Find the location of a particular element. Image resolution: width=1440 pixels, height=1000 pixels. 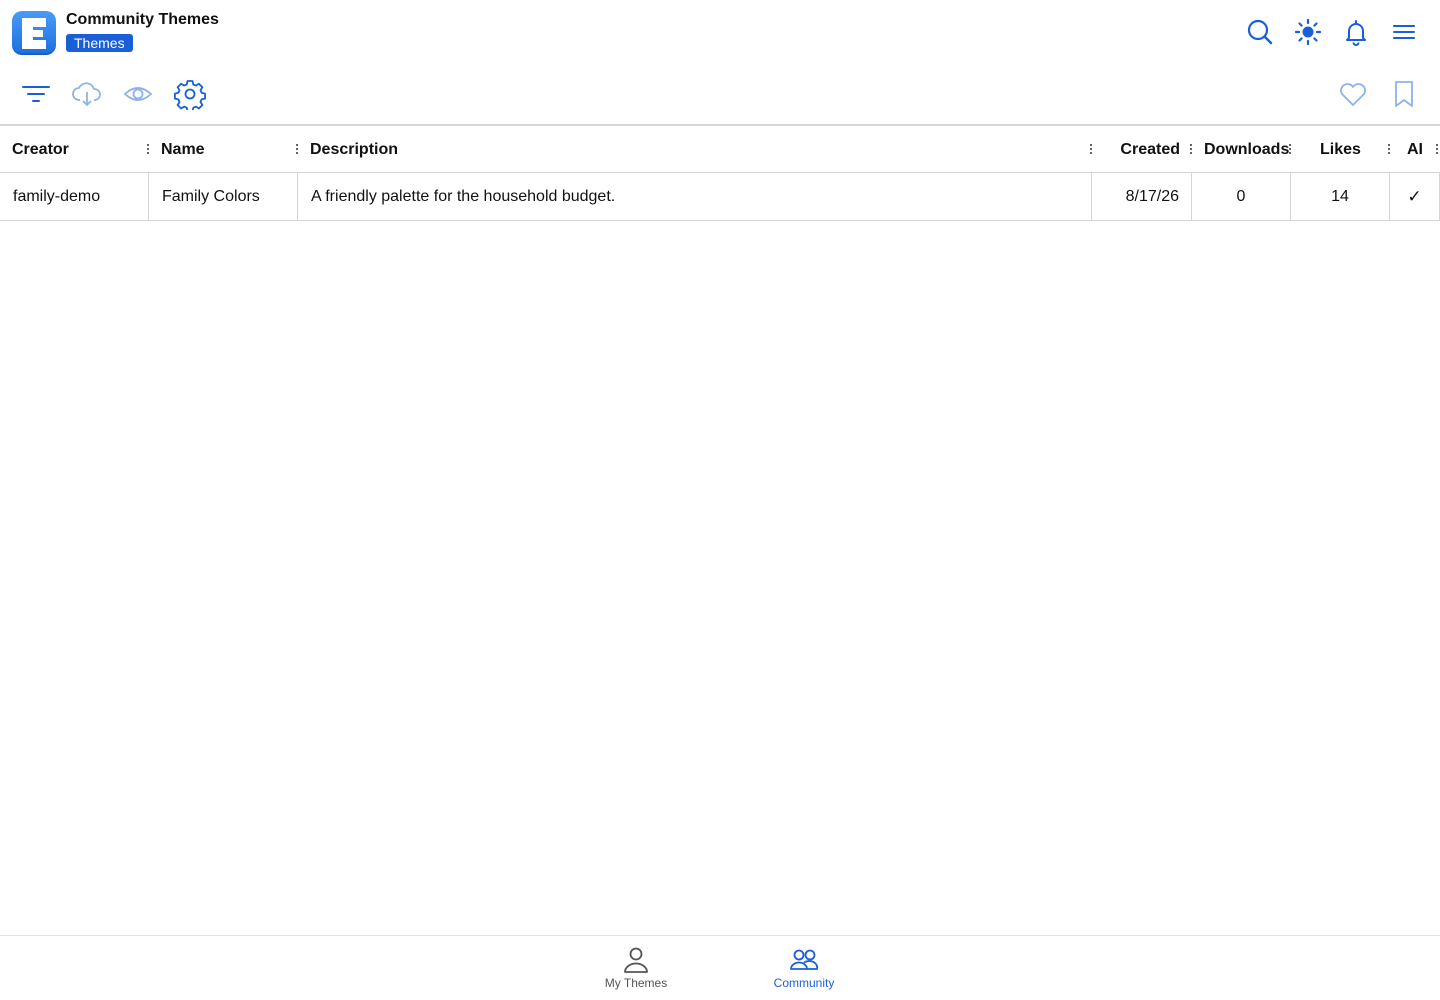

app-logo is located at coordinates (34, 33).